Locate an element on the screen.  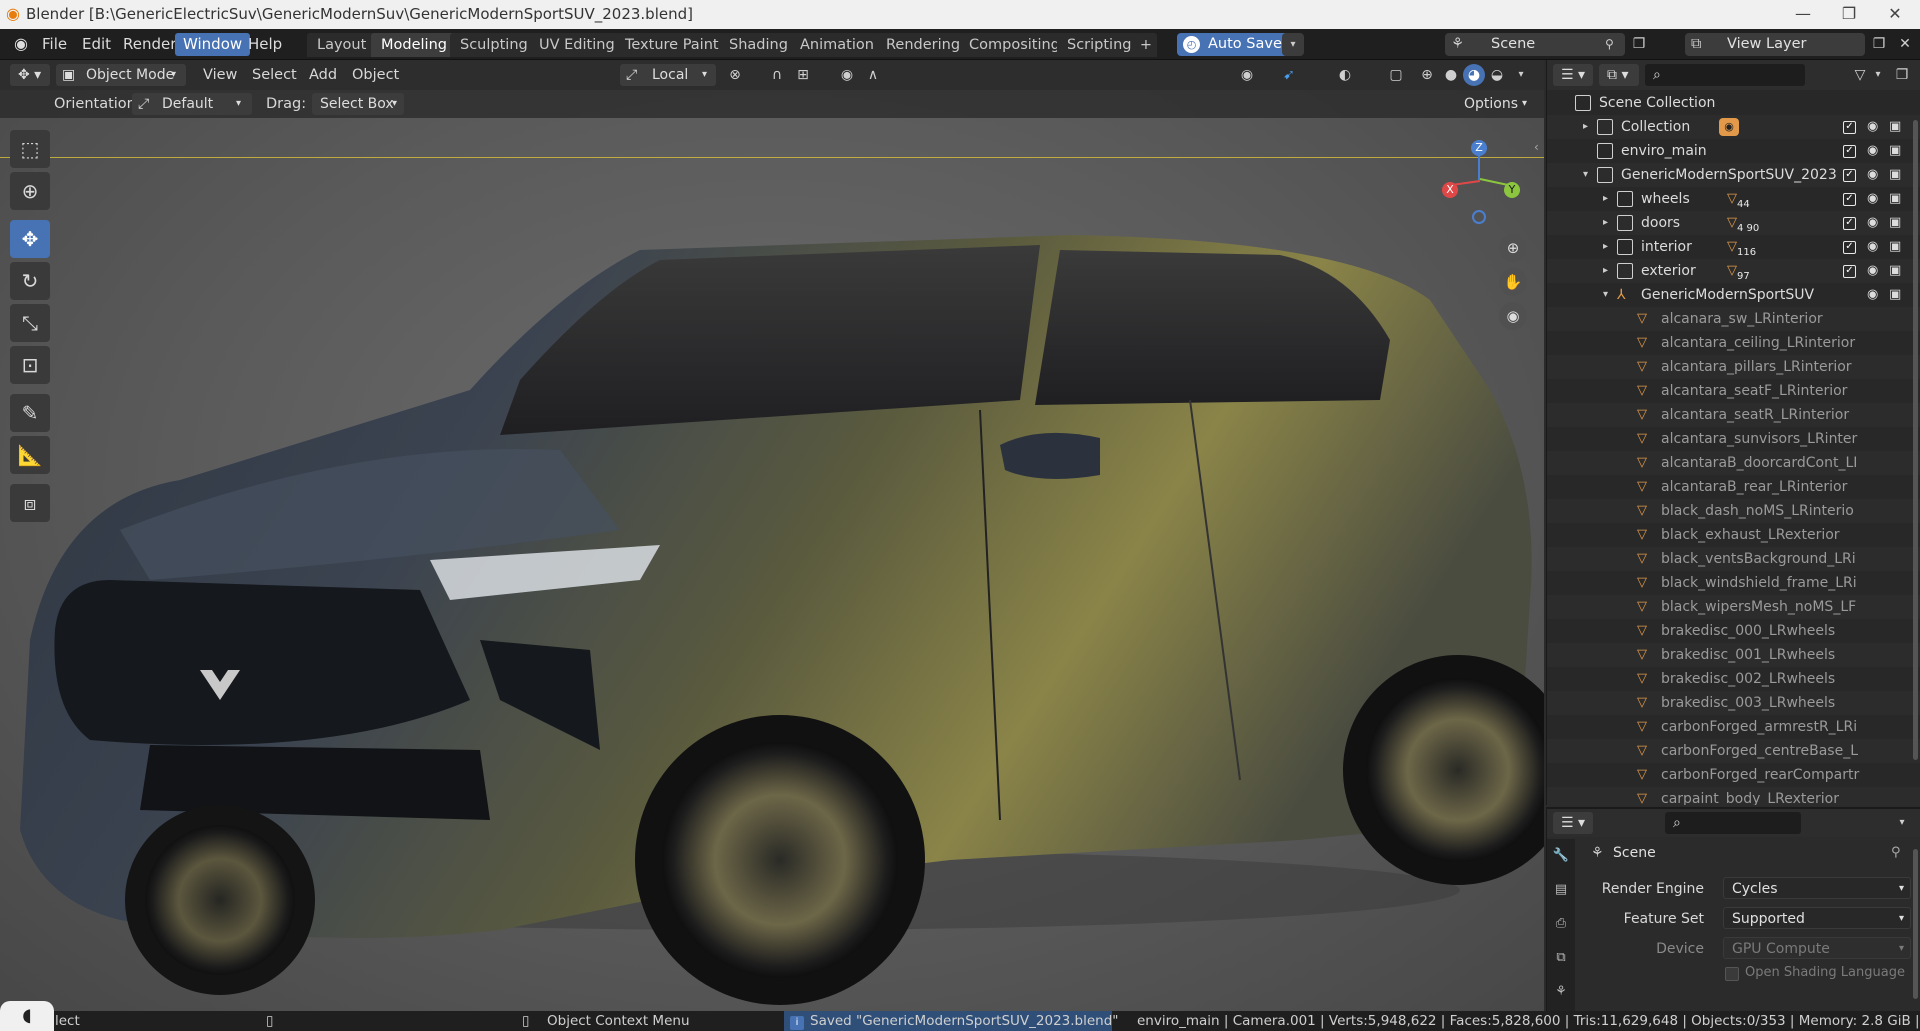
camera-view-icon: ◉ is located at coordinates (1513, 316).